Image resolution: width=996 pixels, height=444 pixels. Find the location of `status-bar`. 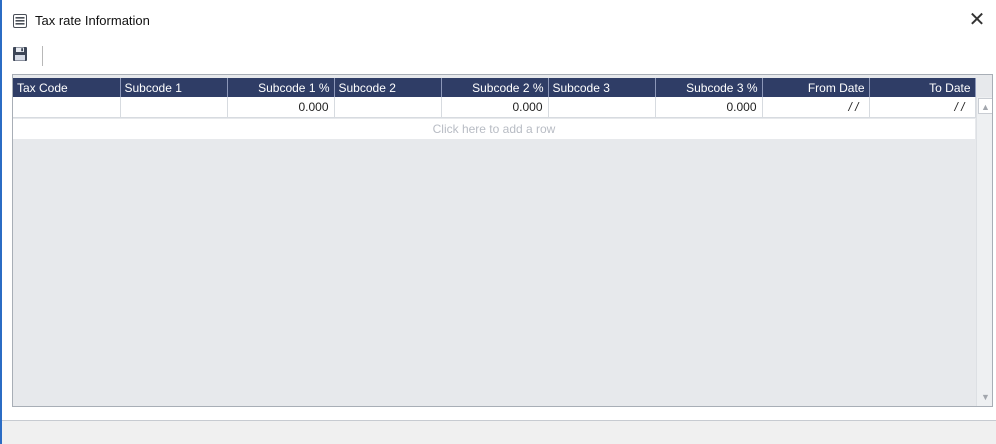

status-bar is located at coordinates (499, 432).